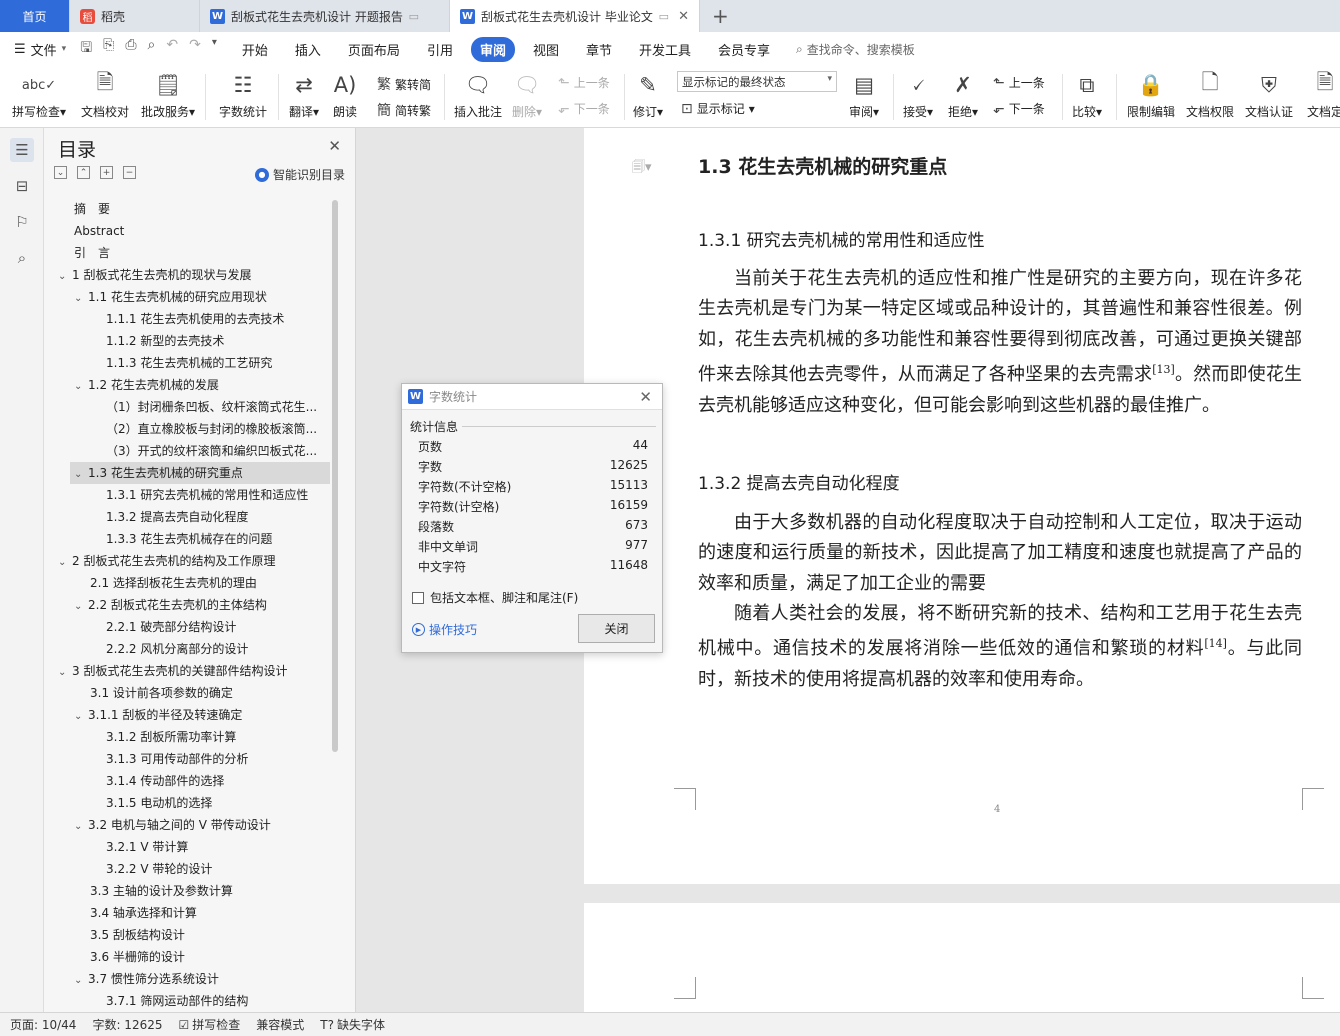 The image size is (1340, 1036). Describe the element at coordinates (492, 49) in the screenshot. I see `menu-item: 审阅` at that location.